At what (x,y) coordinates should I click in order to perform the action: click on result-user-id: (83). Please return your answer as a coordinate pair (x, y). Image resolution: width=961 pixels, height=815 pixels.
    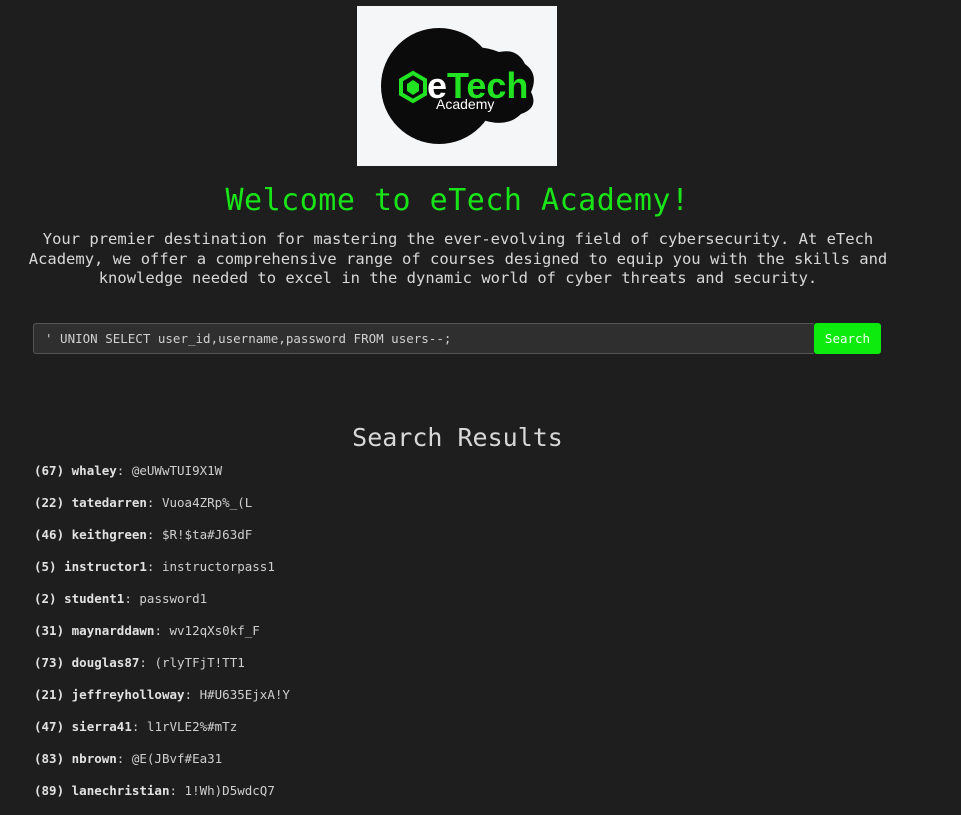
    Looking at the image, I should click on (49, 758).